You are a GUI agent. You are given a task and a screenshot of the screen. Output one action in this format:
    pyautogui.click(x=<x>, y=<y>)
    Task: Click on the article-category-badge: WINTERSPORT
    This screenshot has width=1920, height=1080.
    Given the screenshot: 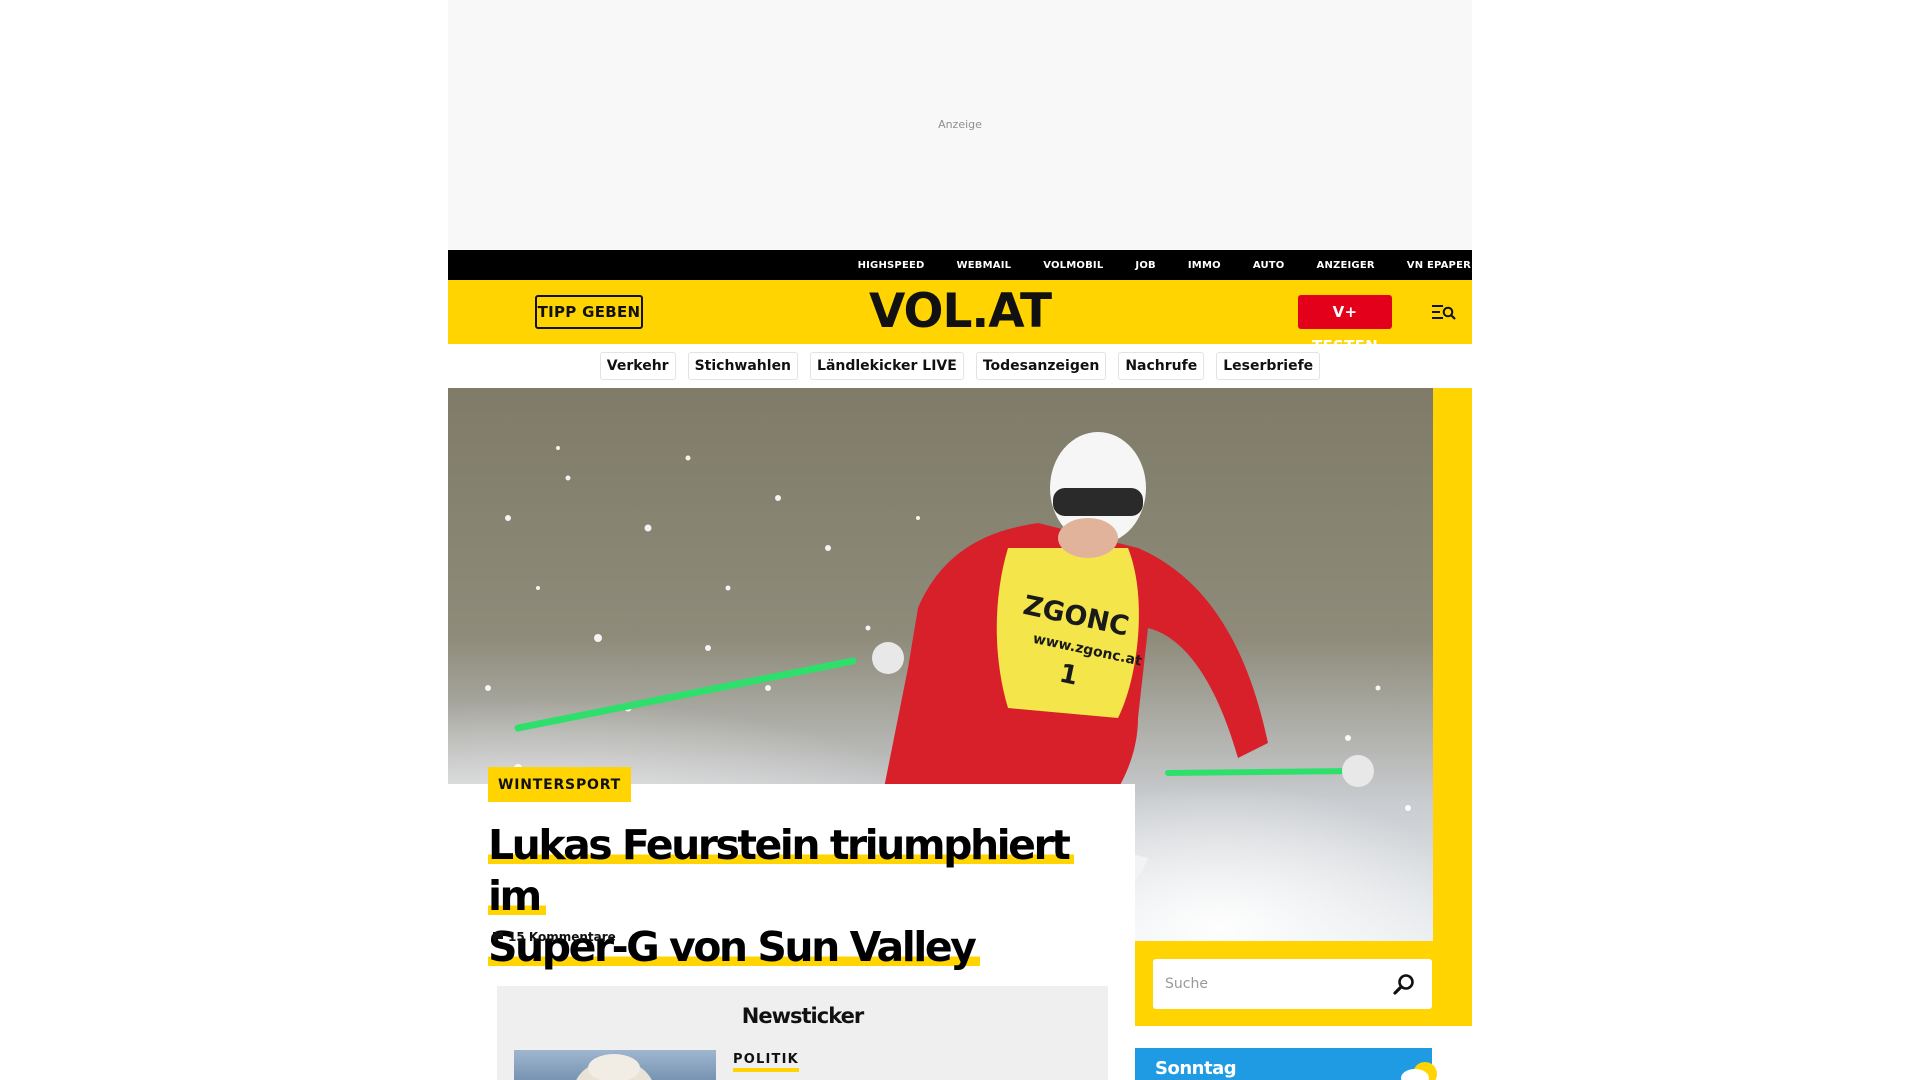 What is the action you would take?
    pyautogui.click(x=560, y=784)
    